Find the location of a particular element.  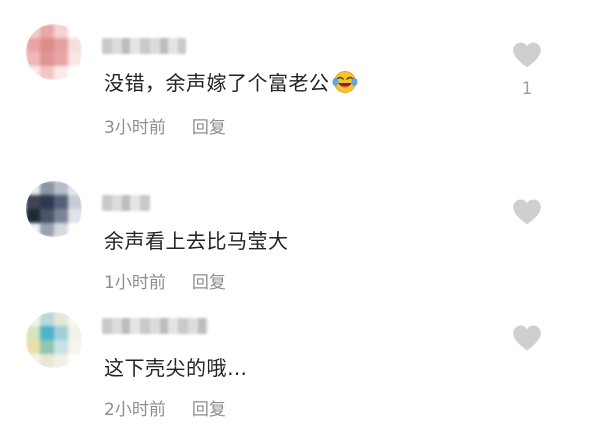

comment-meta: 2小时前 回复 is located at coordinates (165, 407).